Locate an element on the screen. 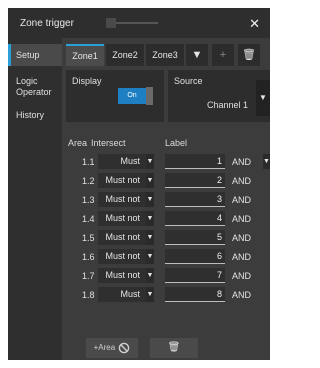 This screenshot has width=320, height=368. label-input: 3 is located at coordinates (195, 199).